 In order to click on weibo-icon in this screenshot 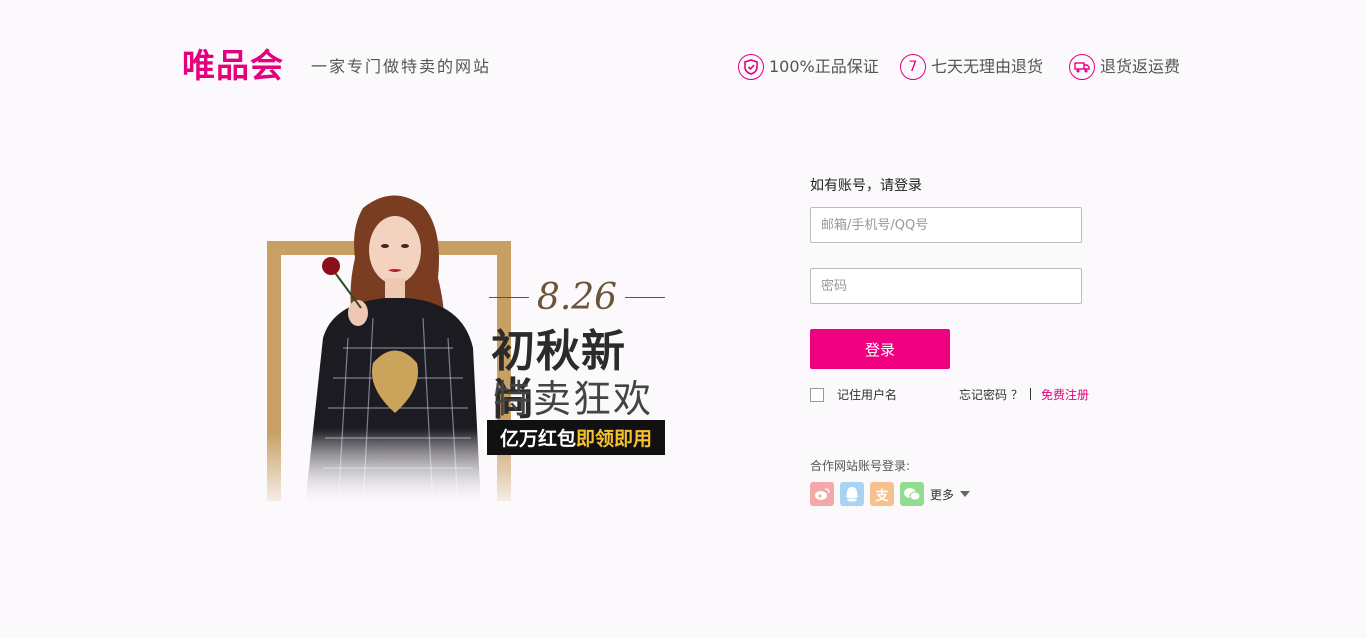, I will do `click(822, 494)`.